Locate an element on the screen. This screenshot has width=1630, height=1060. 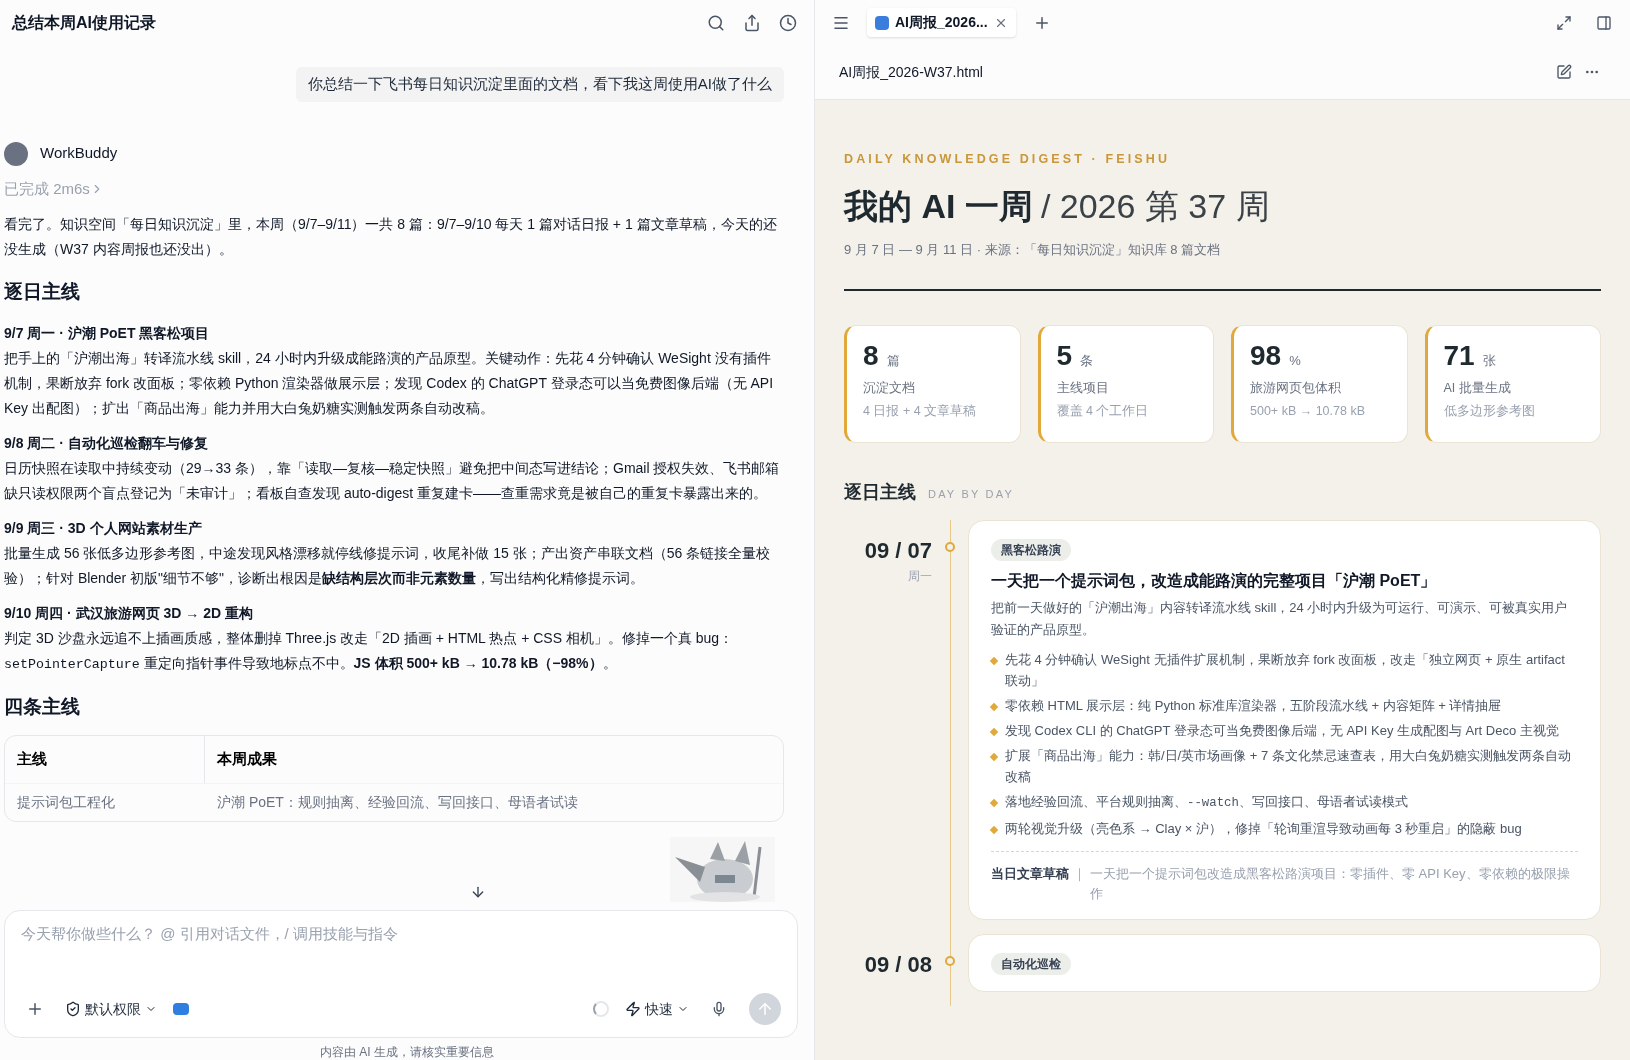
column-header: 主线 is located at coordinates (105, 759).